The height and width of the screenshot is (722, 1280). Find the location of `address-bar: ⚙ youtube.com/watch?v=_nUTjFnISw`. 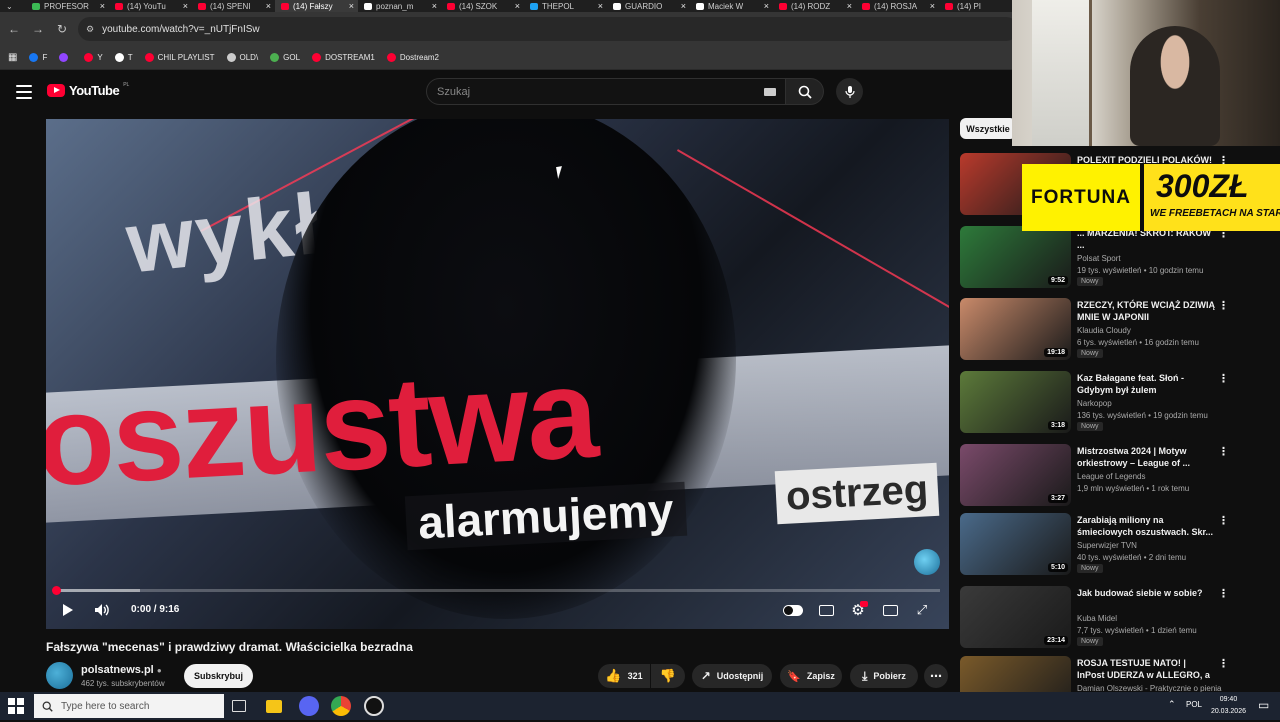

address-bar: ⚙ youtube.com/watch?v=_nUTjFnISw is located at coordinates (548, 29).